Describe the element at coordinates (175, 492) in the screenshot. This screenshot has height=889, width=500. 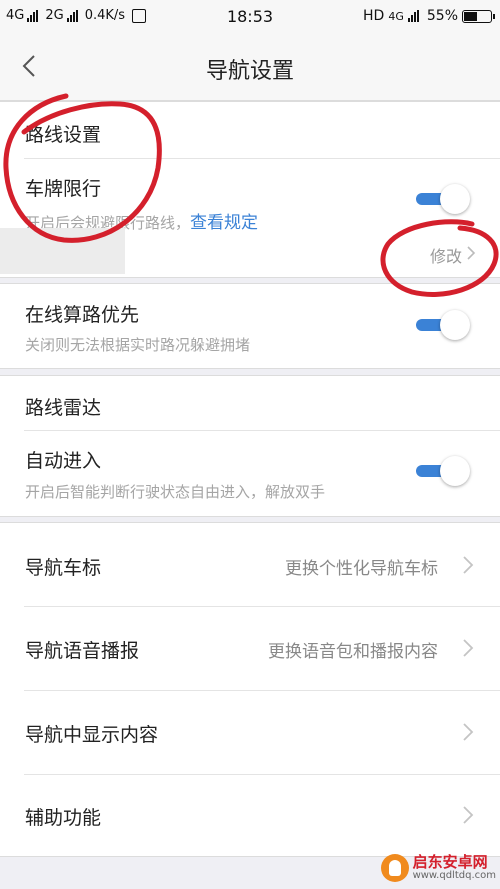
I see `auto-enter-subtitle: 开启后智能判断行驶状态自由进入，解放双手` at that location.